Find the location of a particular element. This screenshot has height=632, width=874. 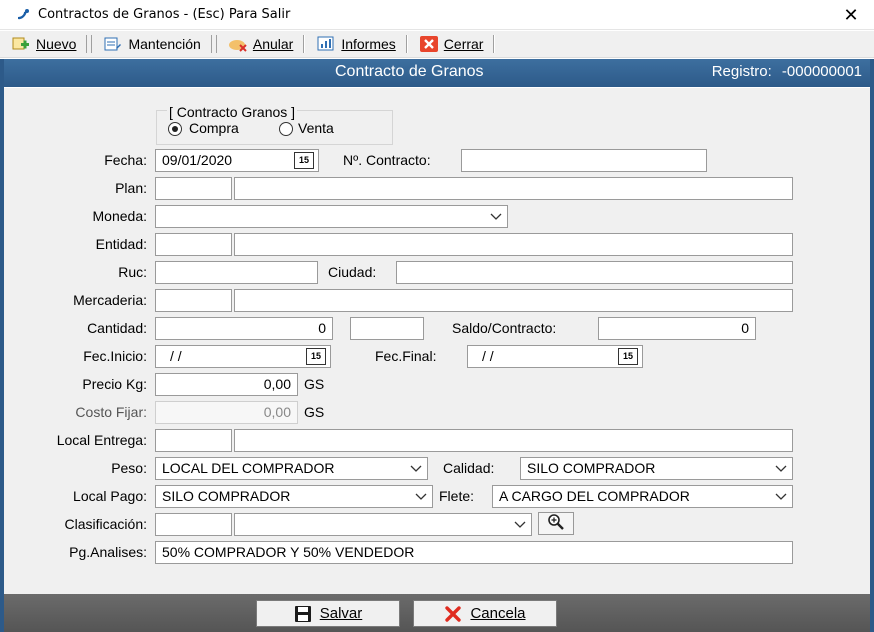

flete-select: A CARGO DEL COMPRADOR is located at coordinates (642, 496).